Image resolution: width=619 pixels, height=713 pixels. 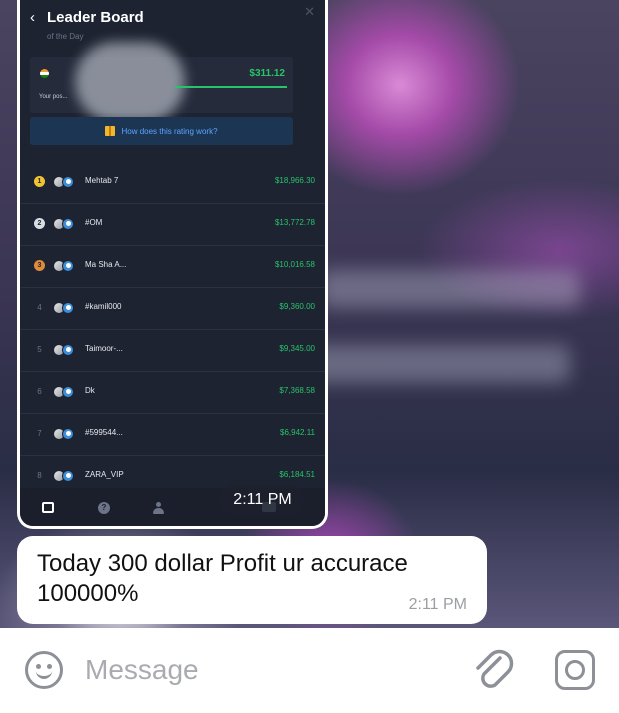 What do you see at coordinates (172, 351) in the screenshot?
I see `leaderboard-row: 5 Taimoor-... $9,345.00` at bounding box center [172, 351].